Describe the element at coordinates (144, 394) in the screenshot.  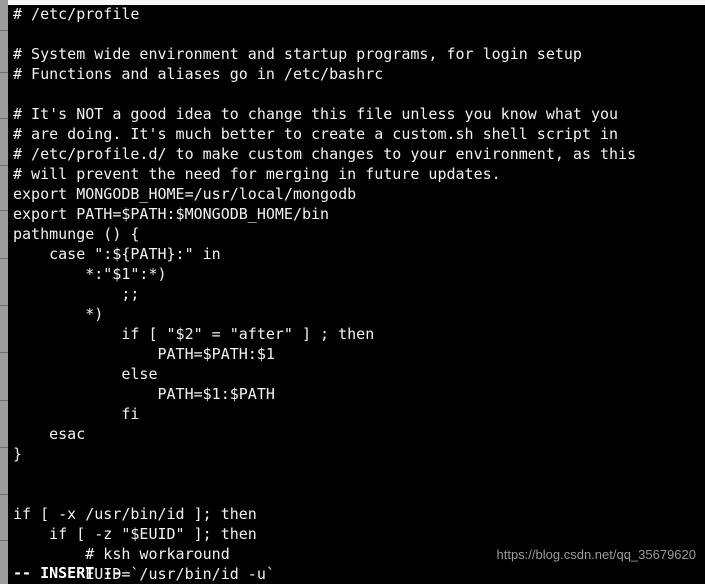
I see `code-line: PATH=$1:$PATH` at that location.